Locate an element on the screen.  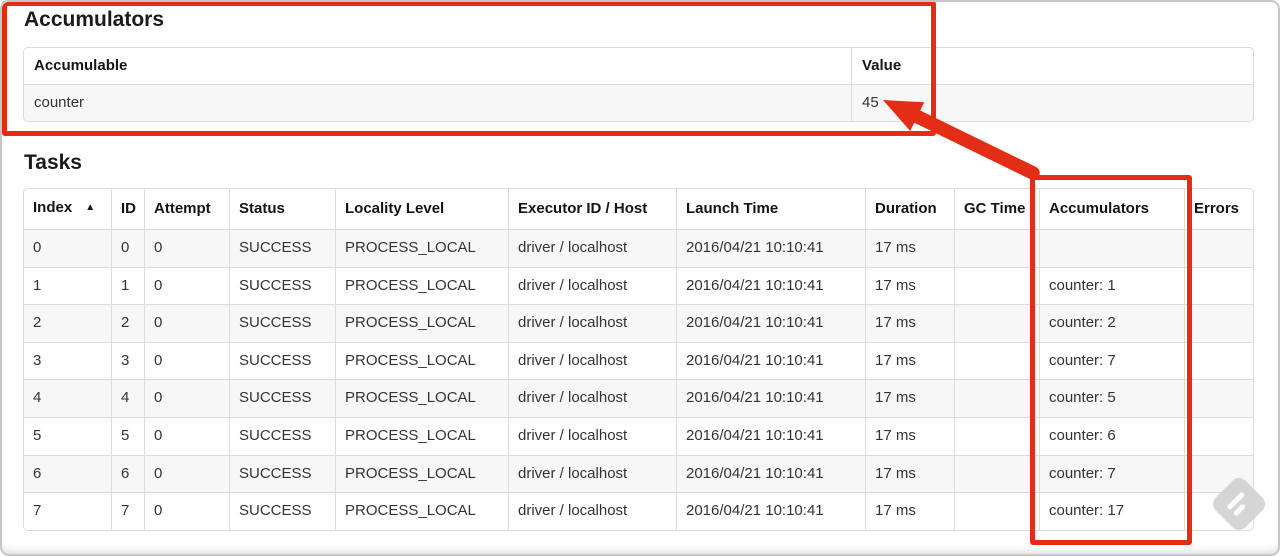
column-header-index: Index ▲ is located at coordinates (67, 209).